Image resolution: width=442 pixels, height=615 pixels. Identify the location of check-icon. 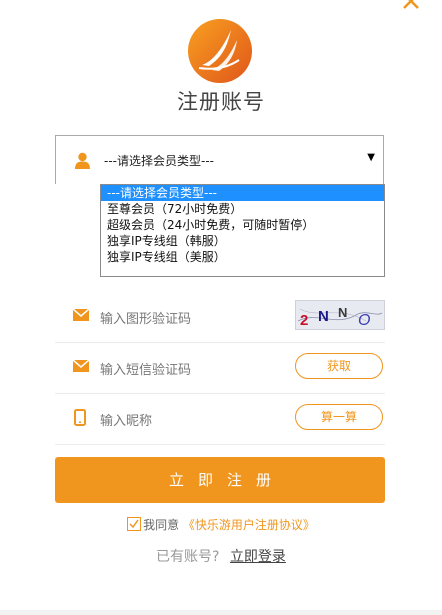
(134, 524).